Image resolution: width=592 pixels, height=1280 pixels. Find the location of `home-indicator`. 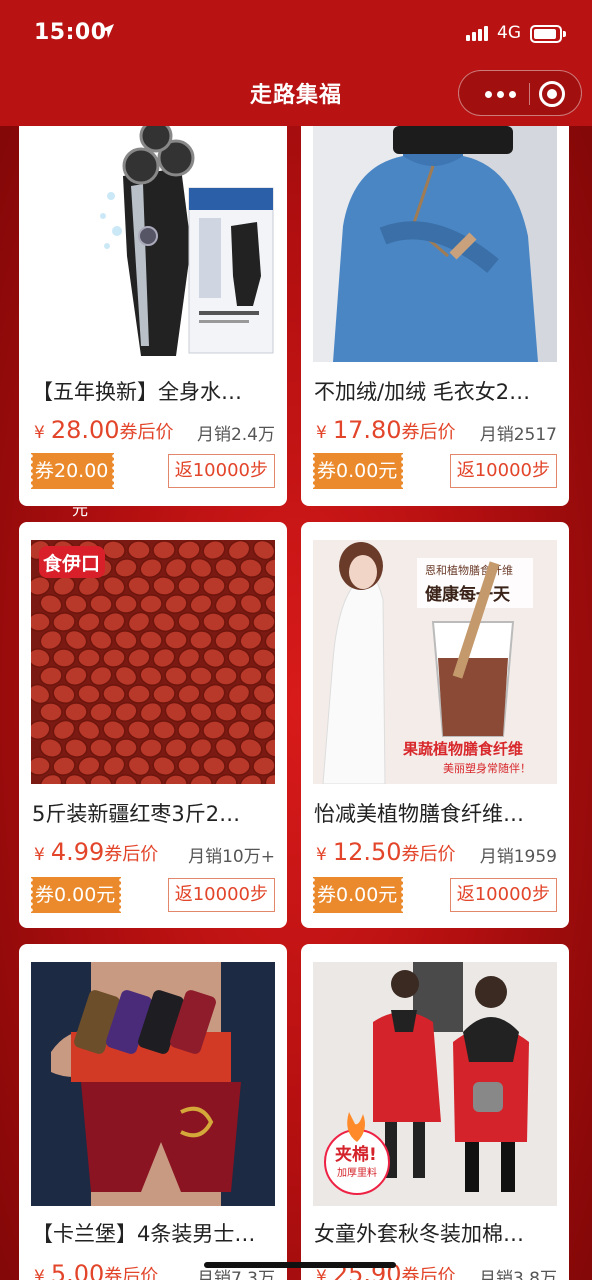

home-indicator is located at coordinates (300, 1265).